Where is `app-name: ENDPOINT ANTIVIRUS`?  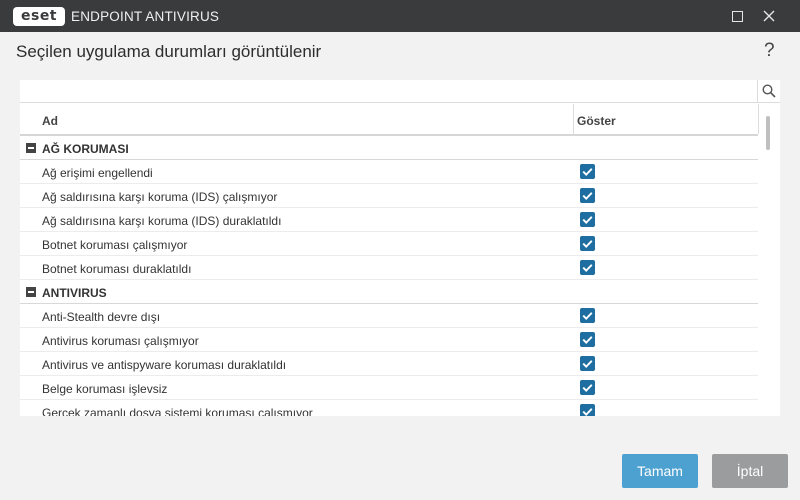
app-name: ENDPOINT ANTIVIRUS is located at coordinates (145, 16).